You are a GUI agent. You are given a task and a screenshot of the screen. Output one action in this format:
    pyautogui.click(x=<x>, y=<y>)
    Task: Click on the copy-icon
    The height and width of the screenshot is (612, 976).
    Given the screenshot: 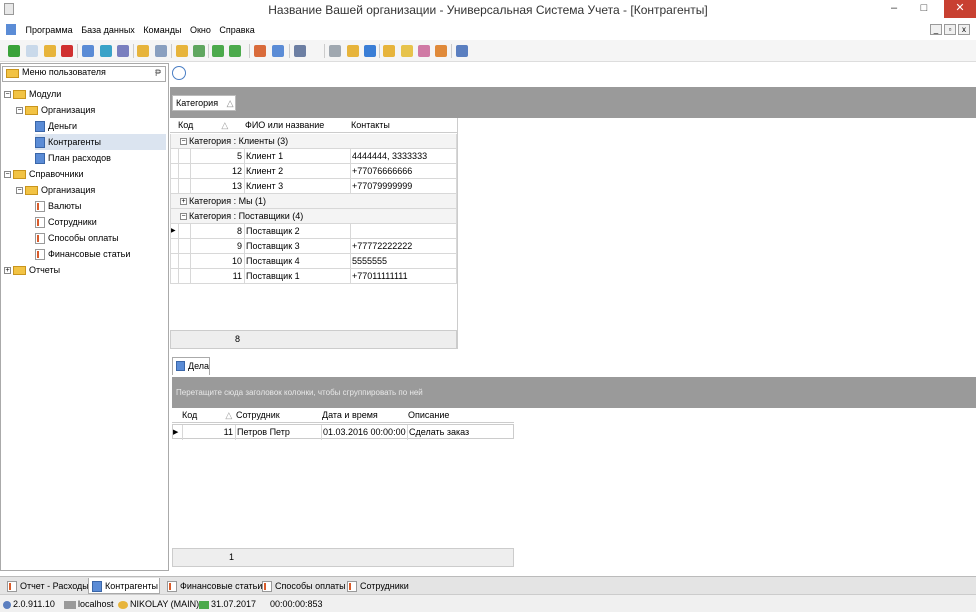 What is the action you would take?
    pyautogui.click(x=32, y=51)
    